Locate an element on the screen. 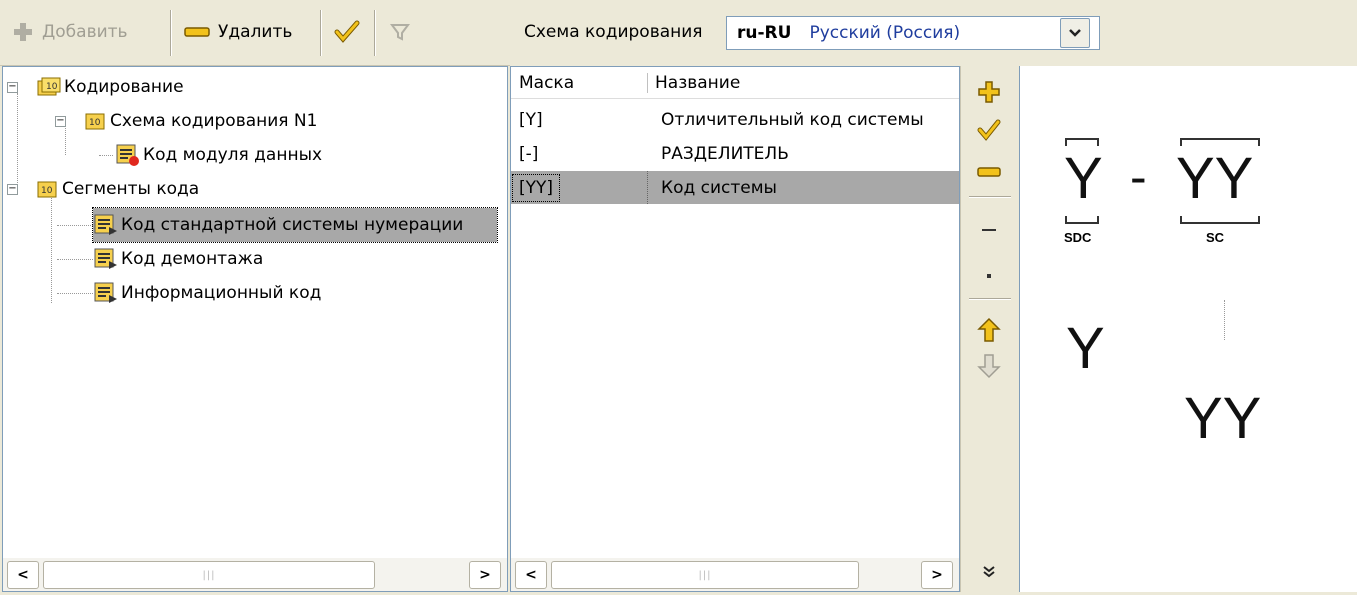  grid-toolbar is located at coordinates (989, 329).